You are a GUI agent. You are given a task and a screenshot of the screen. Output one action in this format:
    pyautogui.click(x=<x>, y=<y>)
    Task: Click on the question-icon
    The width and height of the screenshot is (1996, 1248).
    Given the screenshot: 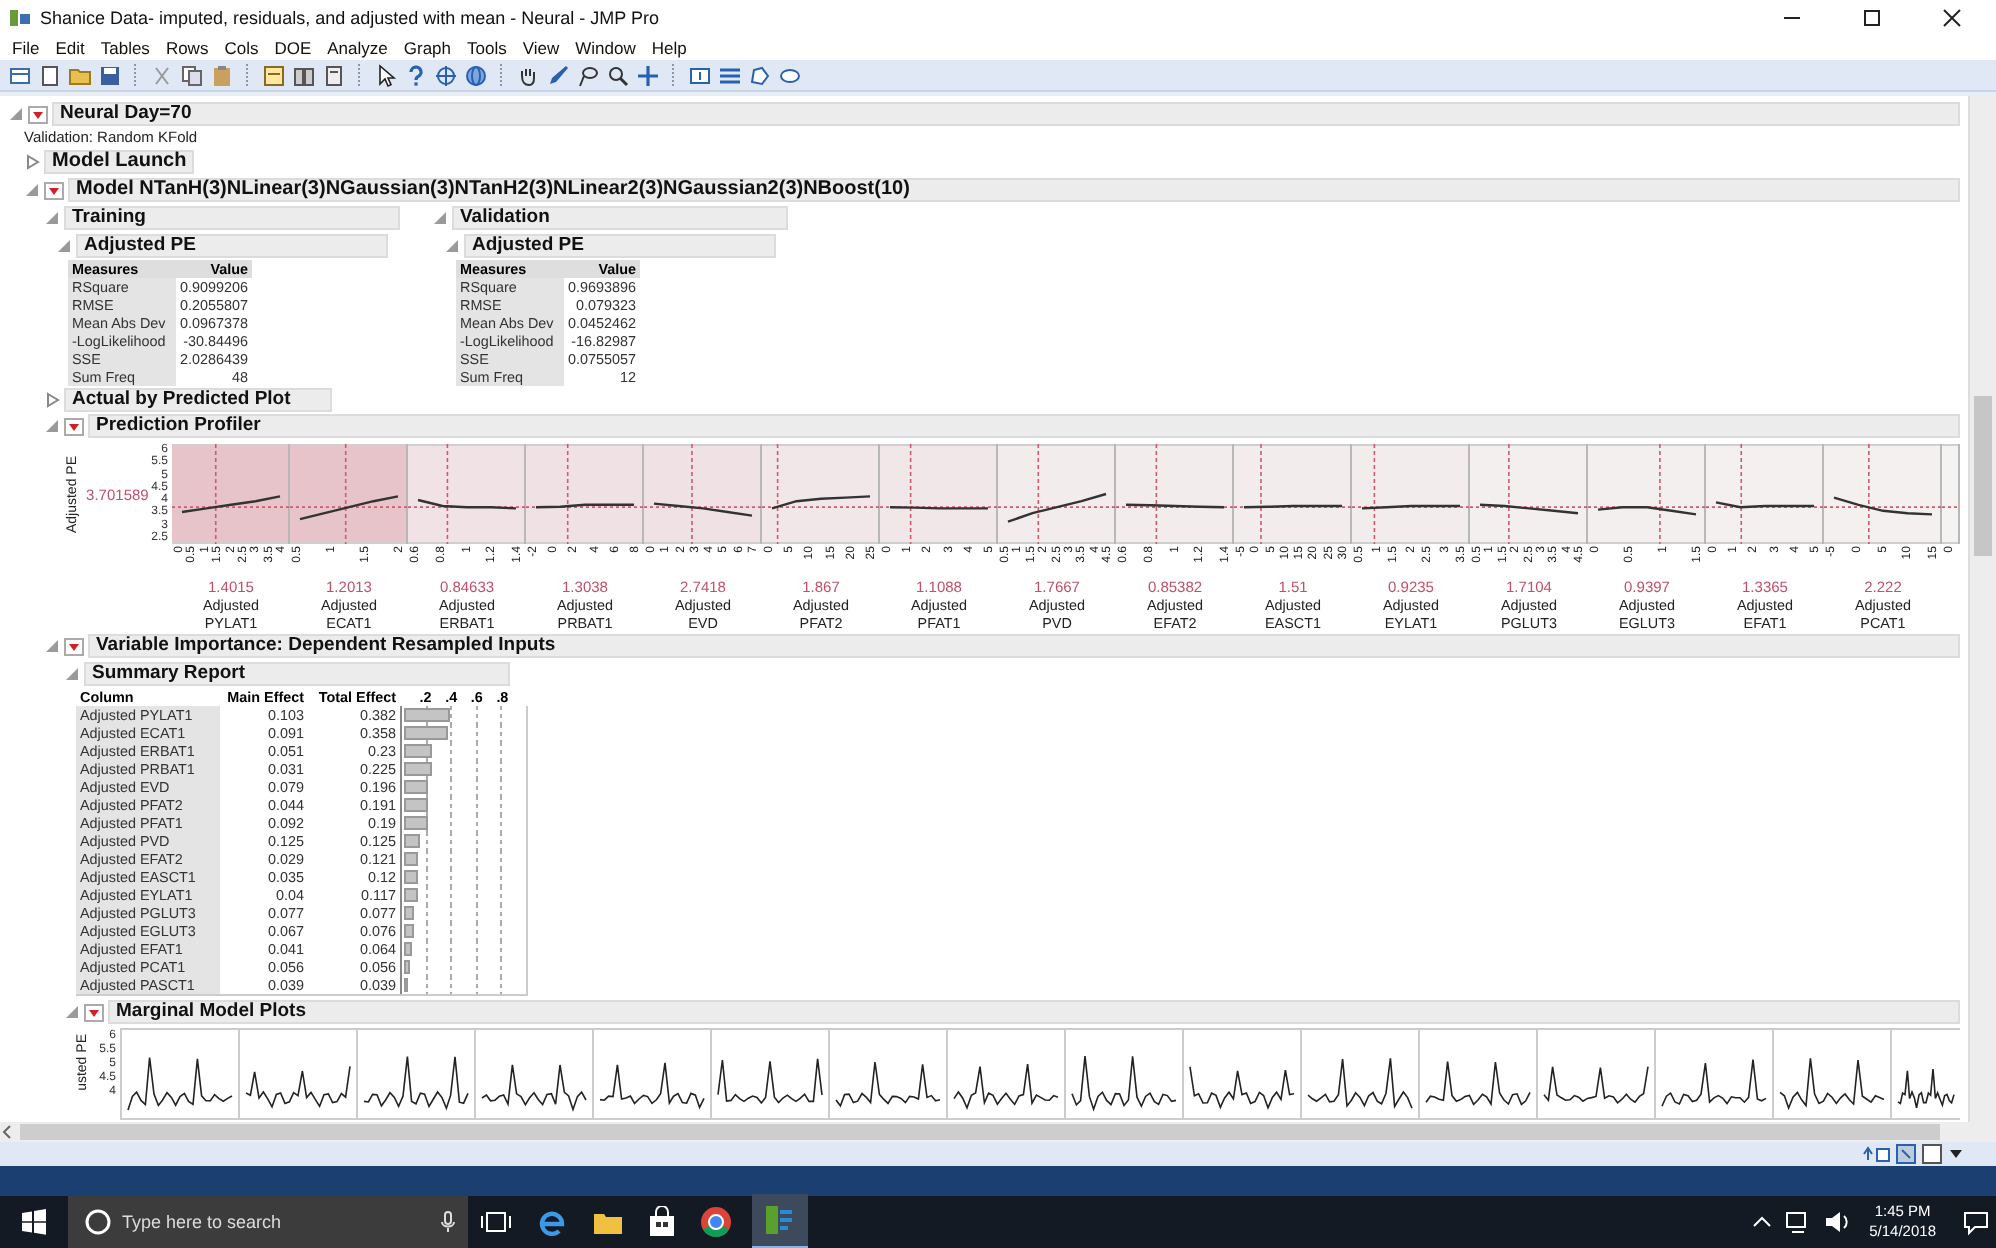 What is the action you would take?
    pyautogui.click(x=416, y=75)
    